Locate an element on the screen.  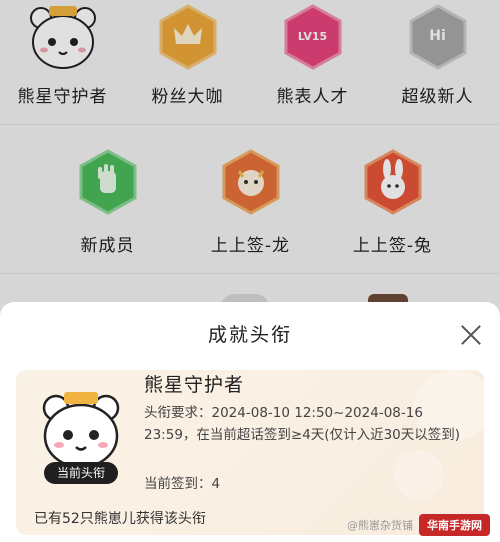
badge-label: 上上签-兔 is located at coordinates (392, 246).